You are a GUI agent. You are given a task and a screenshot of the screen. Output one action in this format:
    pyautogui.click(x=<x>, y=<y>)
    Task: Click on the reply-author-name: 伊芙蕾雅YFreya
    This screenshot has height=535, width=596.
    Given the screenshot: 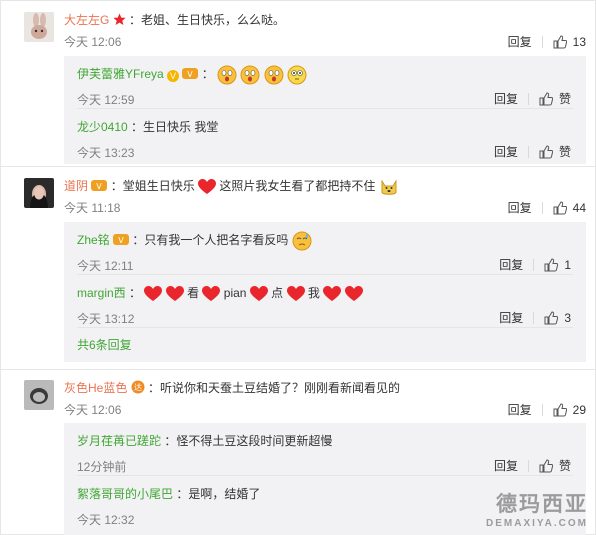 What is the action you would take?
    pyautogui.click(x=120, y=74)
    